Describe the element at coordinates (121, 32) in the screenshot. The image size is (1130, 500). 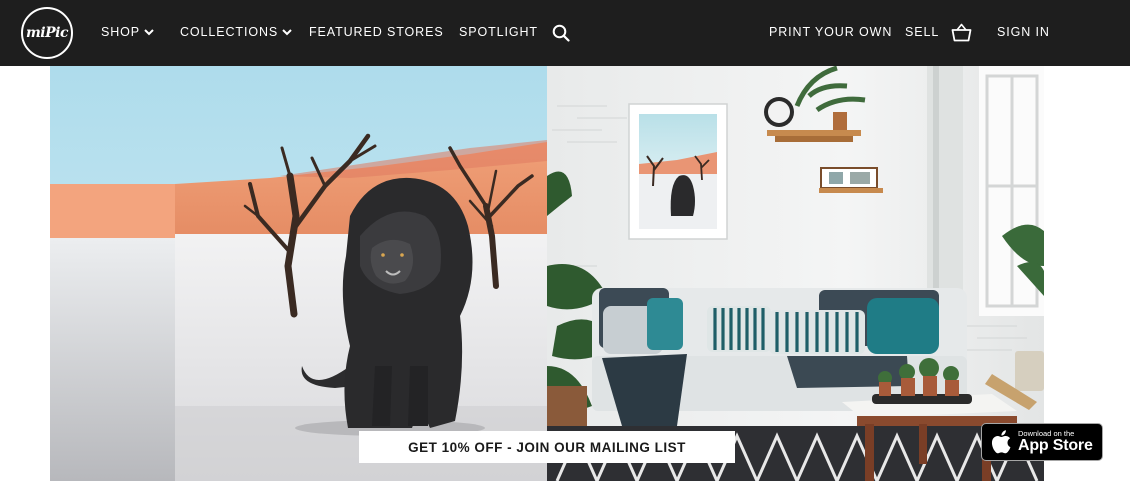
I see `nav-shop-label: SHOP` at that location.